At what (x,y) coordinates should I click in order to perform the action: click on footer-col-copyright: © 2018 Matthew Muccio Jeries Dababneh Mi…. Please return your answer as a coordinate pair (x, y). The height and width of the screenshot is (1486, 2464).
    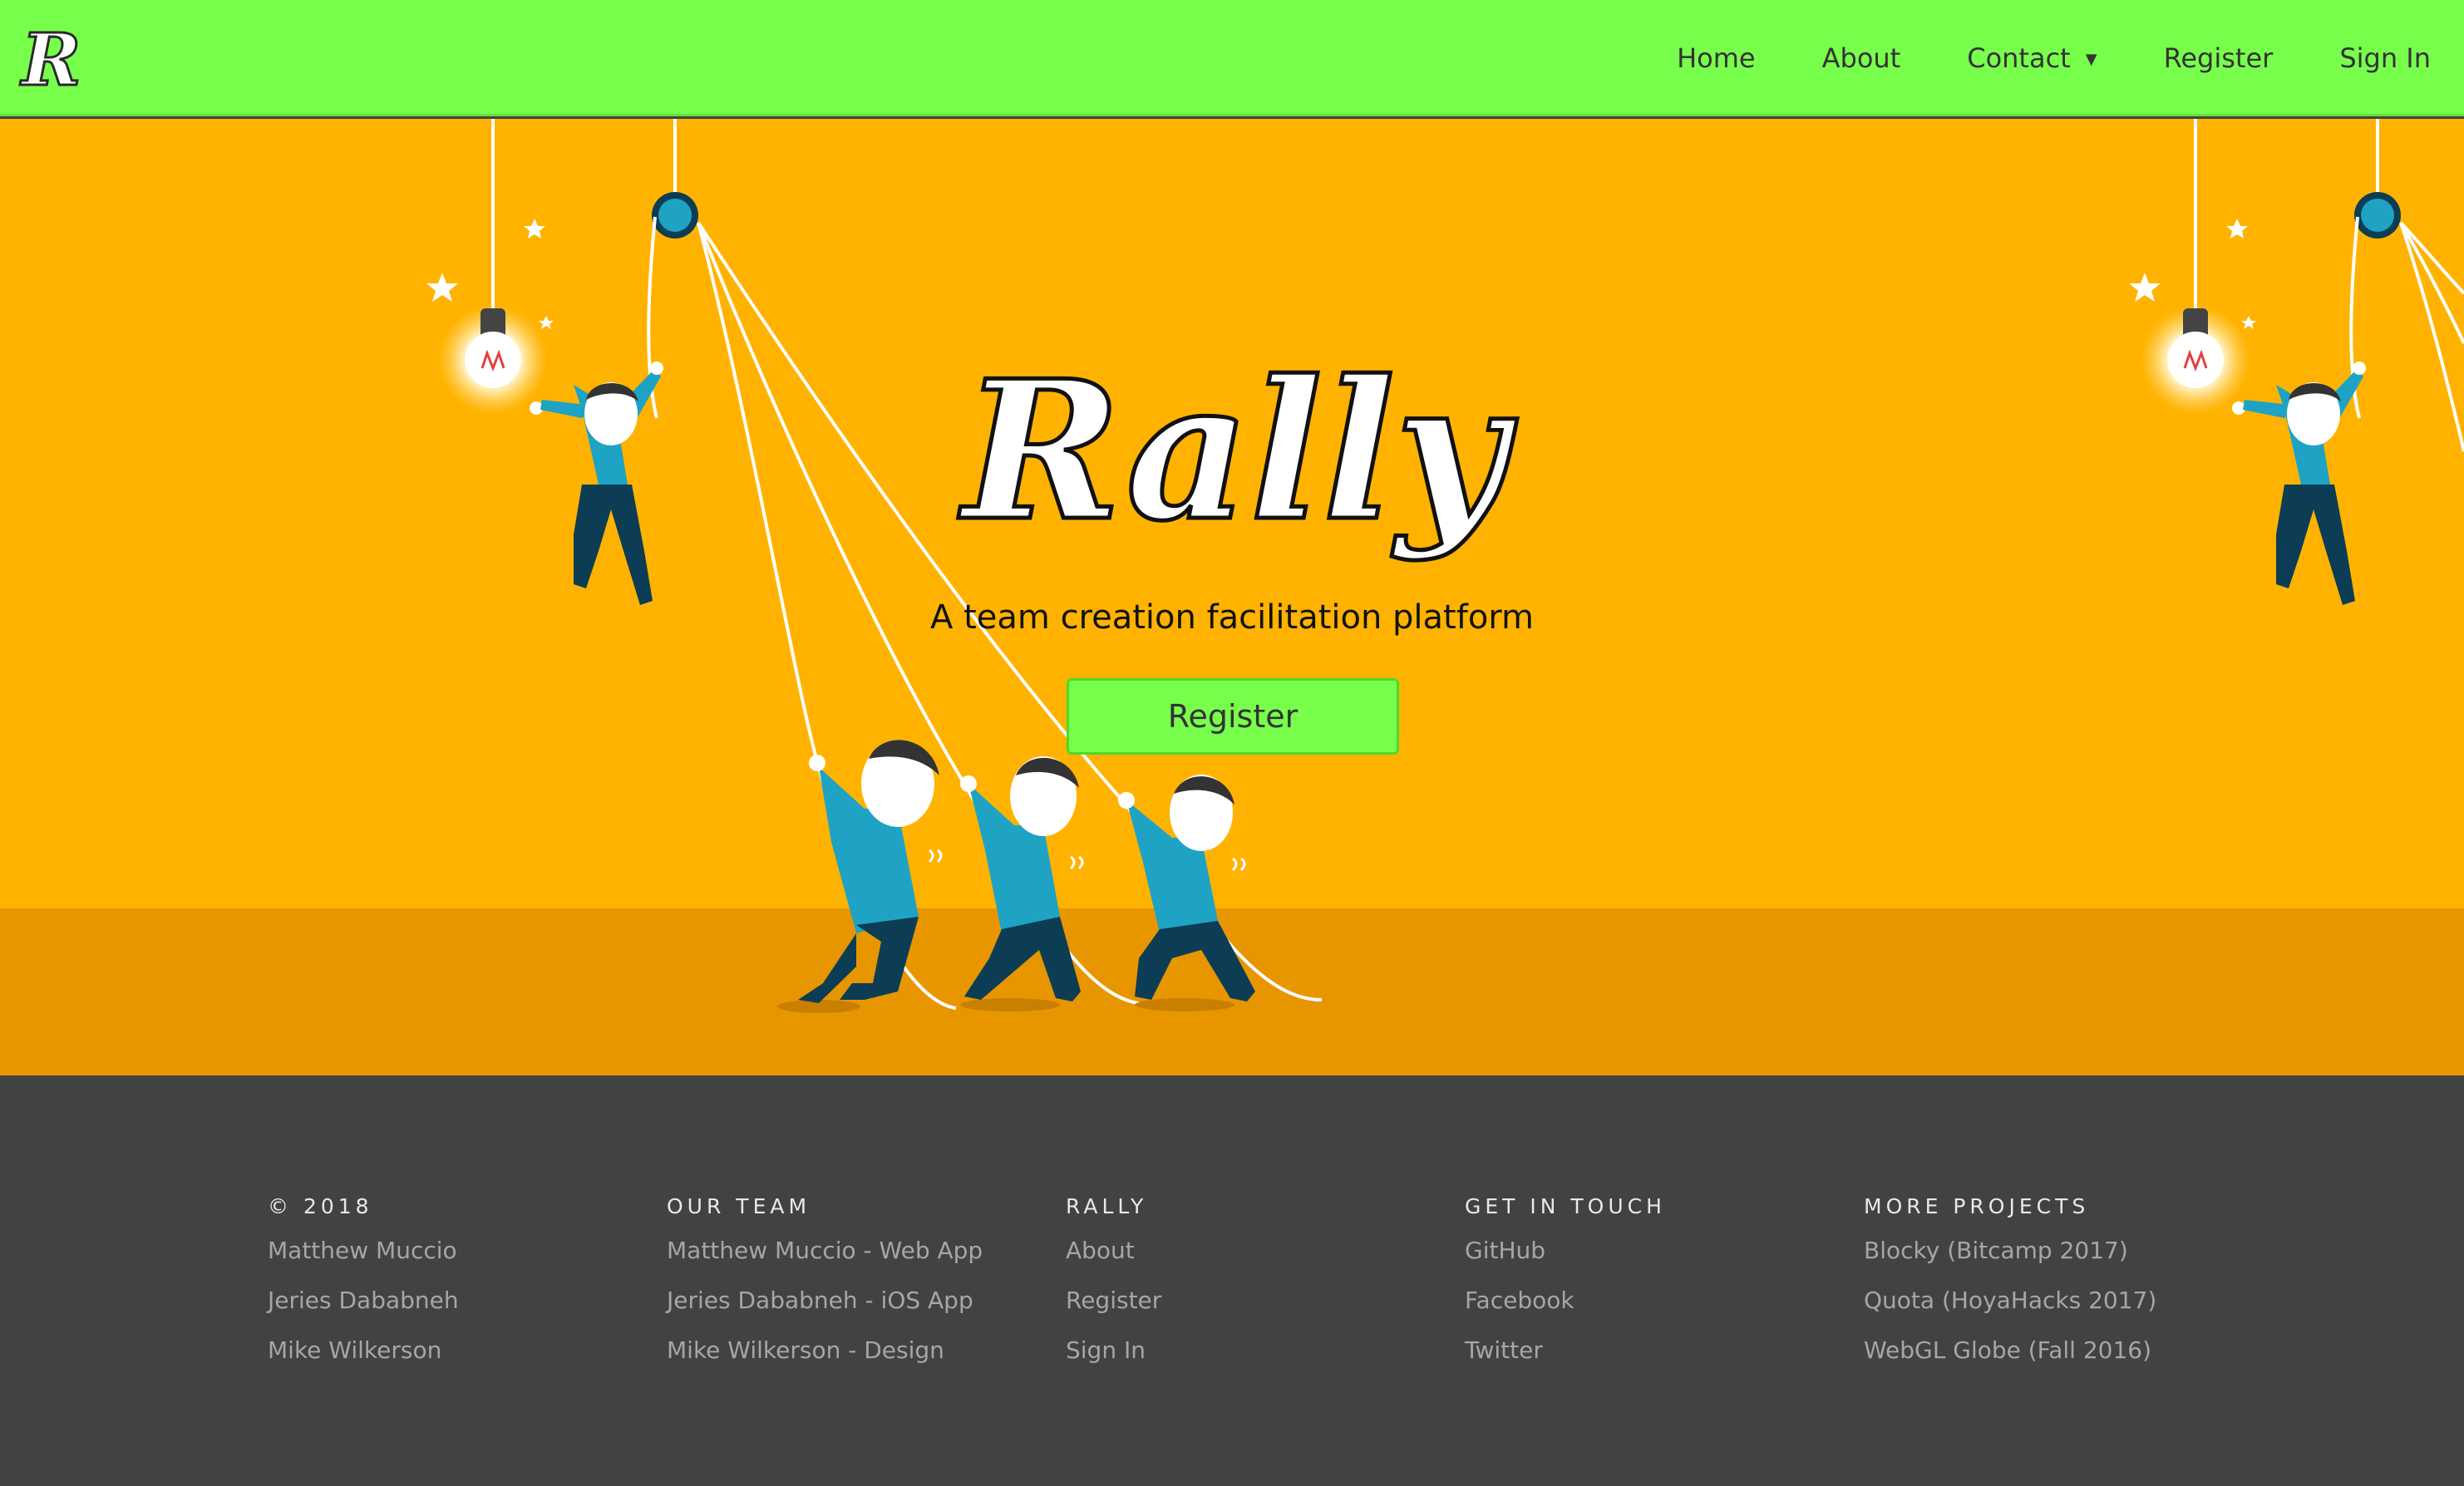
    Looking at the image, I should click on (363, 1290).